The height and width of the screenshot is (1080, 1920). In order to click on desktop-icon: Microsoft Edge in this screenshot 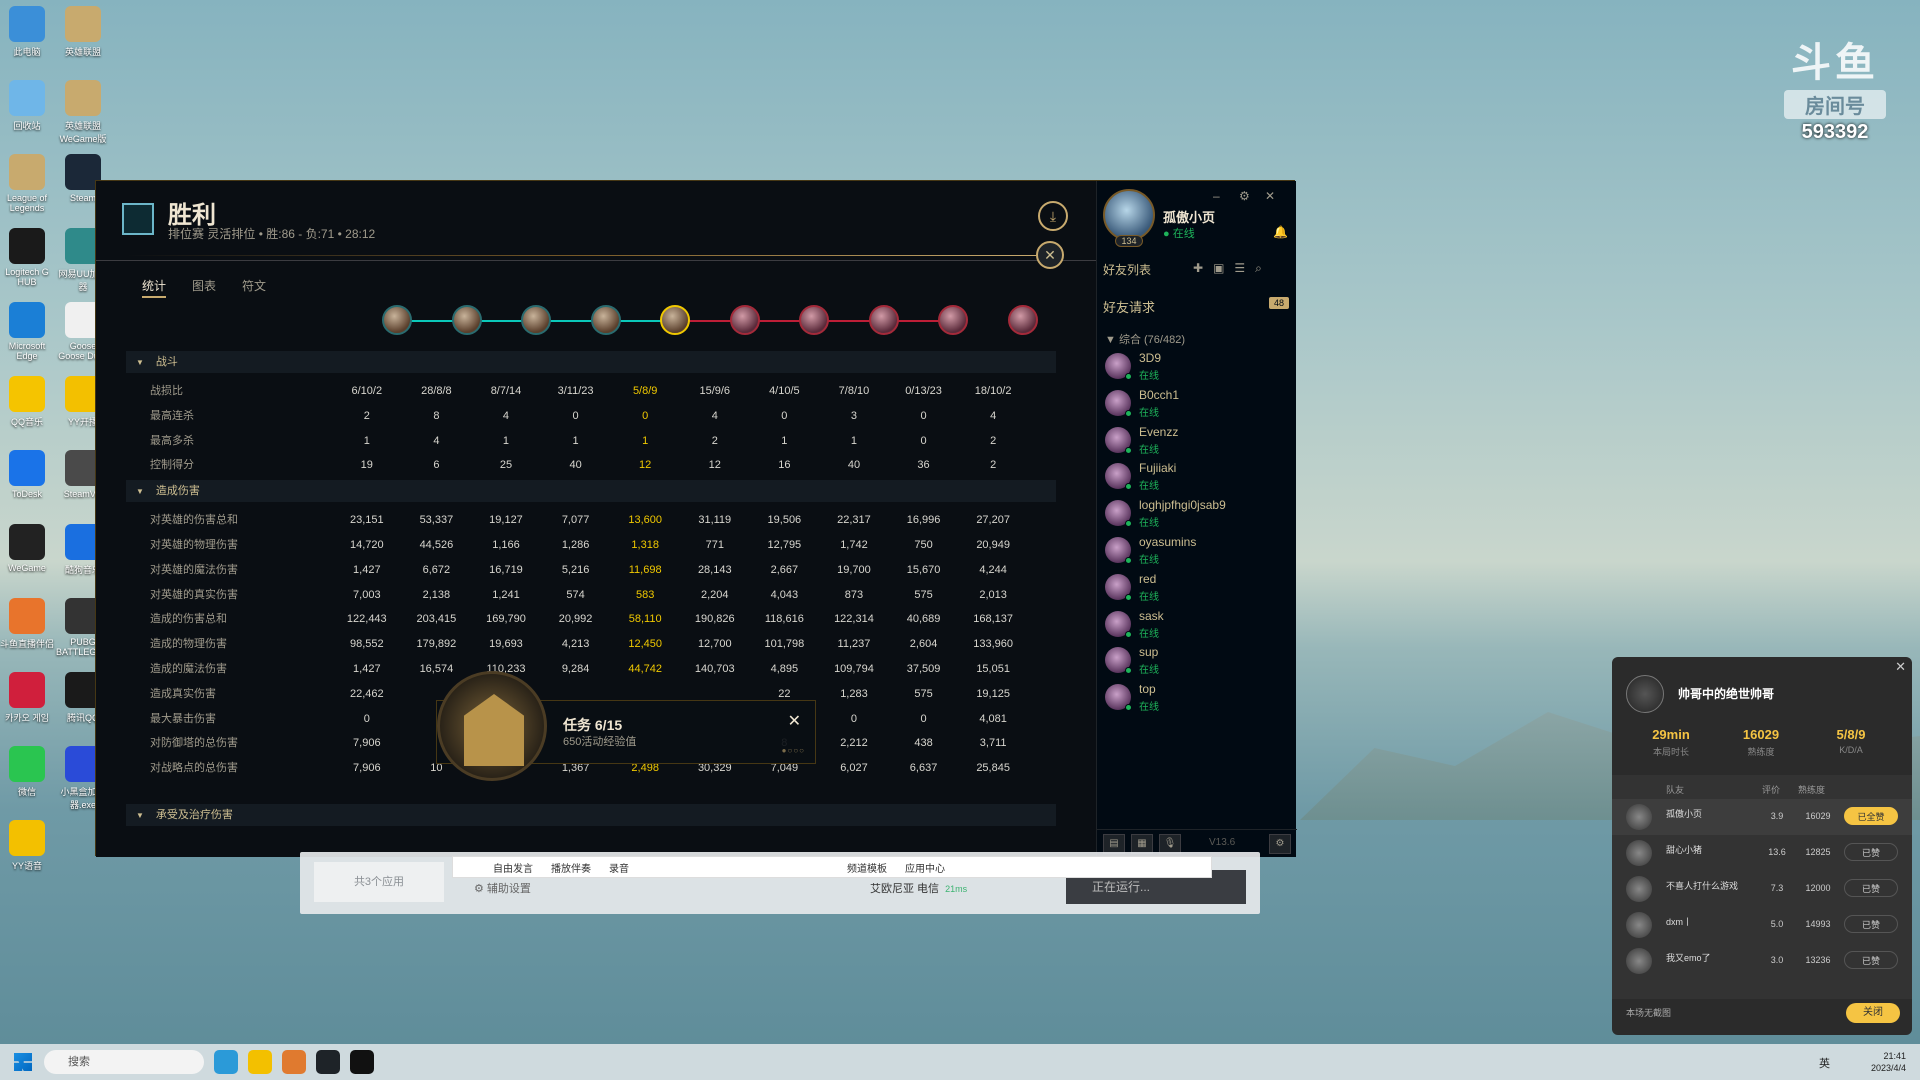, I will do `click(27, 331)`.